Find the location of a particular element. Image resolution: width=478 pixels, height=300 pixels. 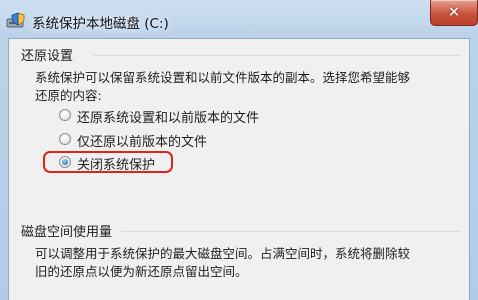

title-bar: 系统保护本地磁盘 (C:) ✕ is located at coordinates (239, 19).